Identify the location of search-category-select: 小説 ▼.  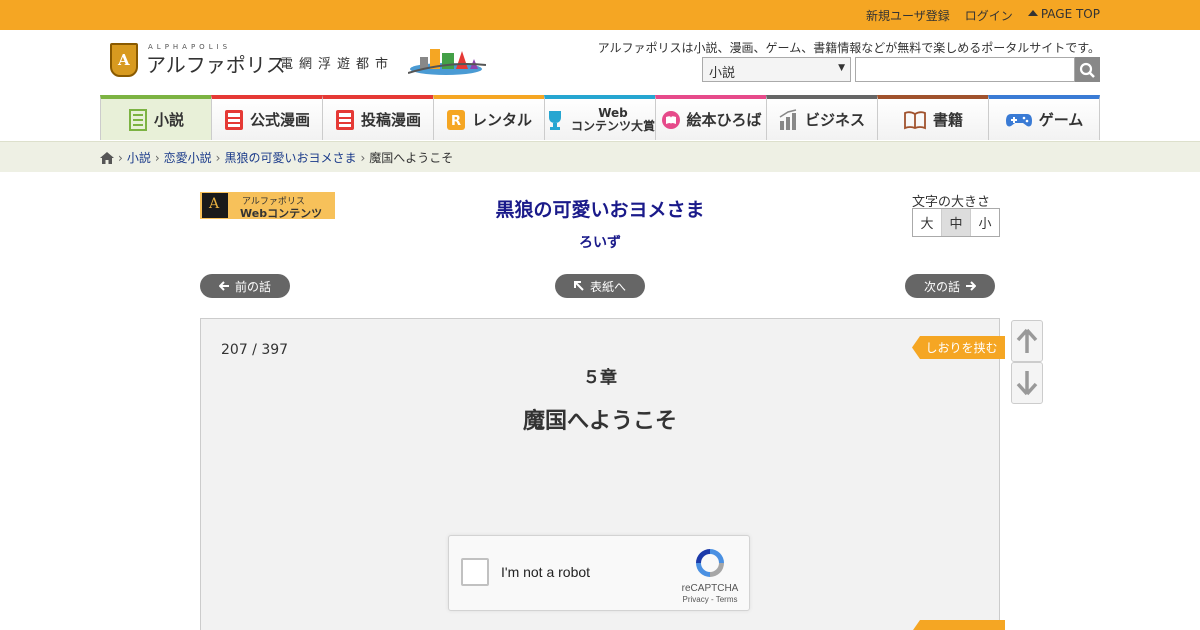
(776, 69).